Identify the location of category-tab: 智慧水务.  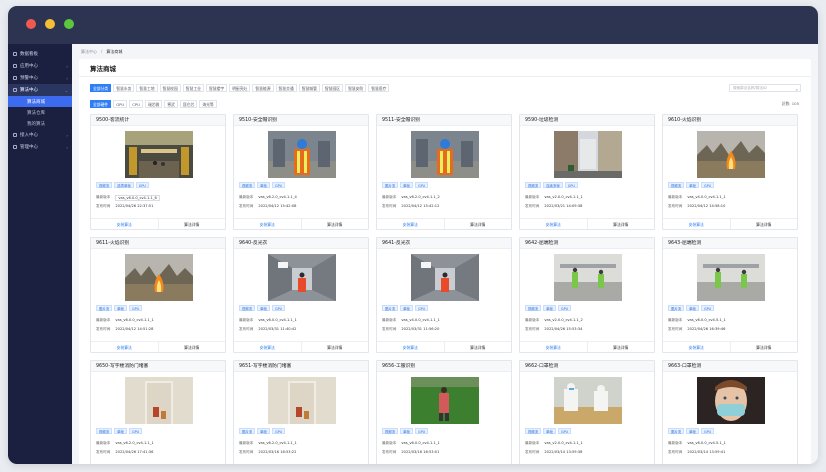
(124, 88).